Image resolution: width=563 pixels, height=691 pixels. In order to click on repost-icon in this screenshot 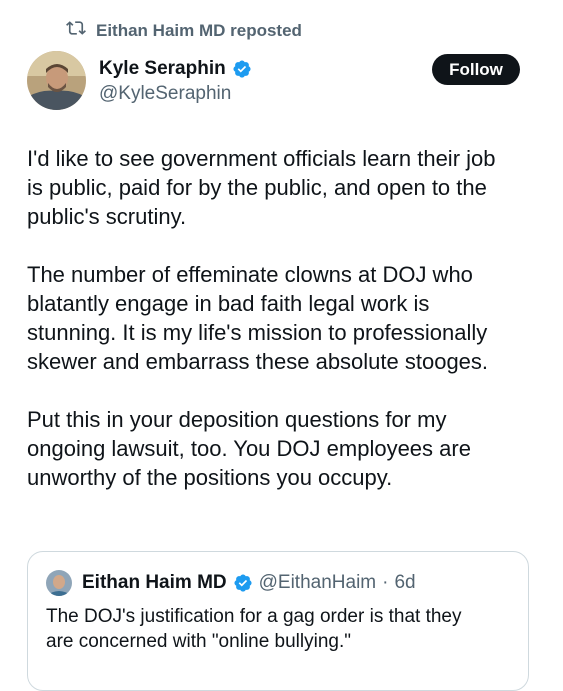, I will do `click(76, 30)`.